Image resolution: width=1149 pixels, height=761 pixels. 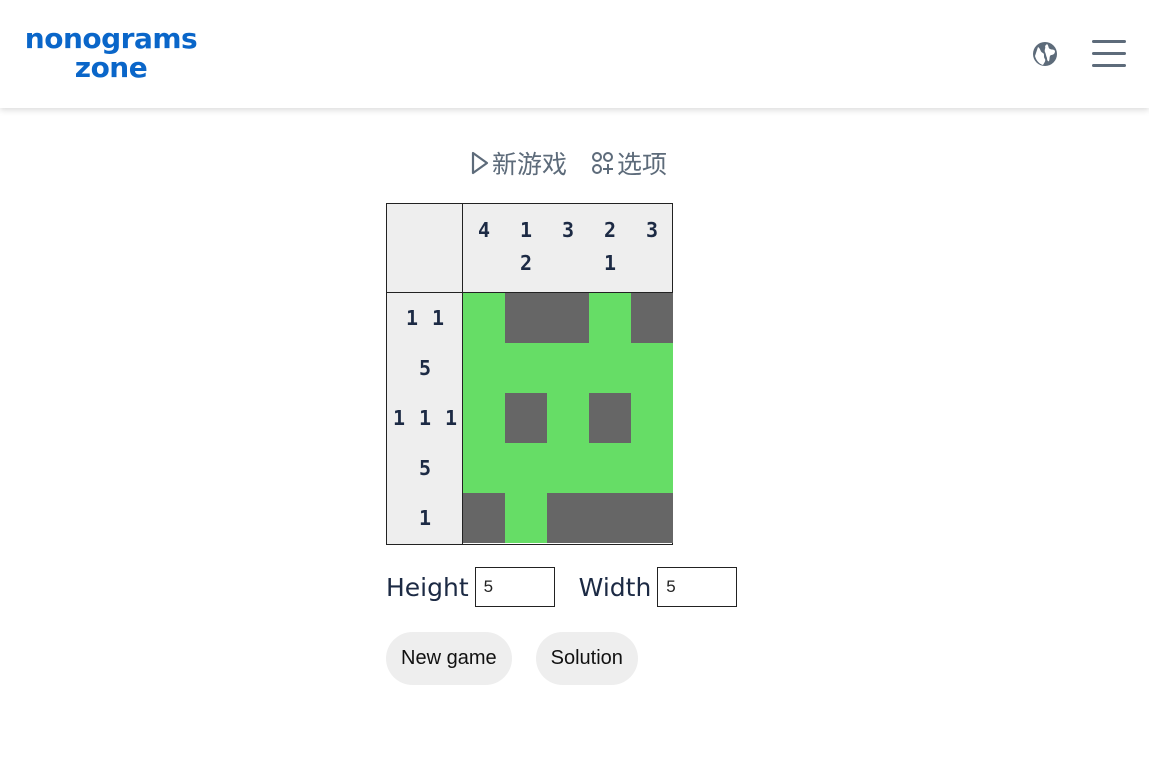 I want to click on new-game-link: 新游戏, so click(x=518, y=163).